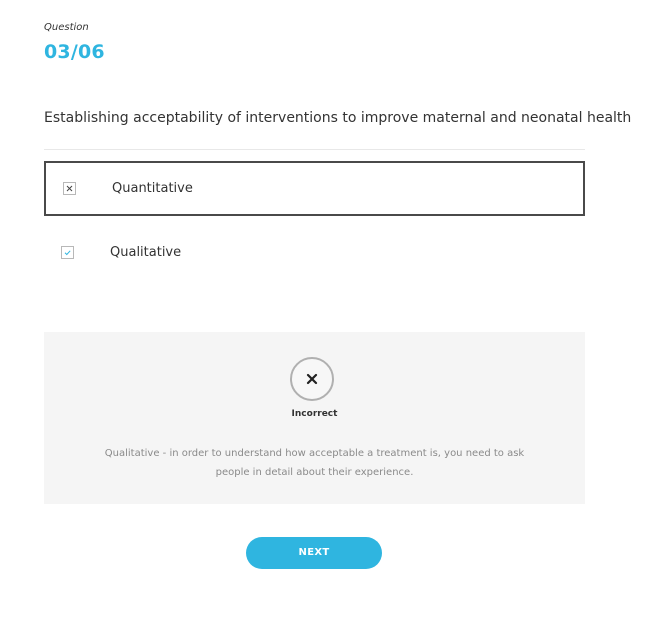 The image size is (662, 624). What do you see at coordinates (314, 553) in the screenshot?
I see `next-button: NEXT` at bounding box center [314, 553].